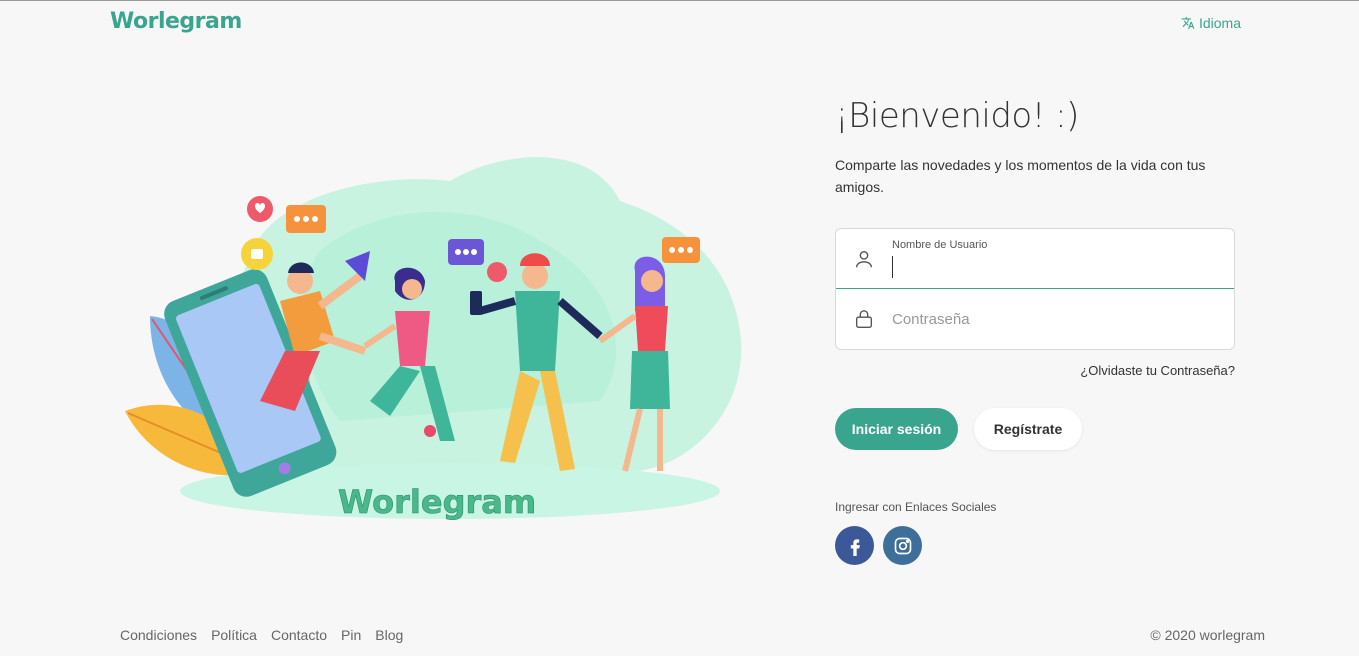 The height and width of the screenshot is (656, 1359). I want to click on user-icon, so click(864, 258).